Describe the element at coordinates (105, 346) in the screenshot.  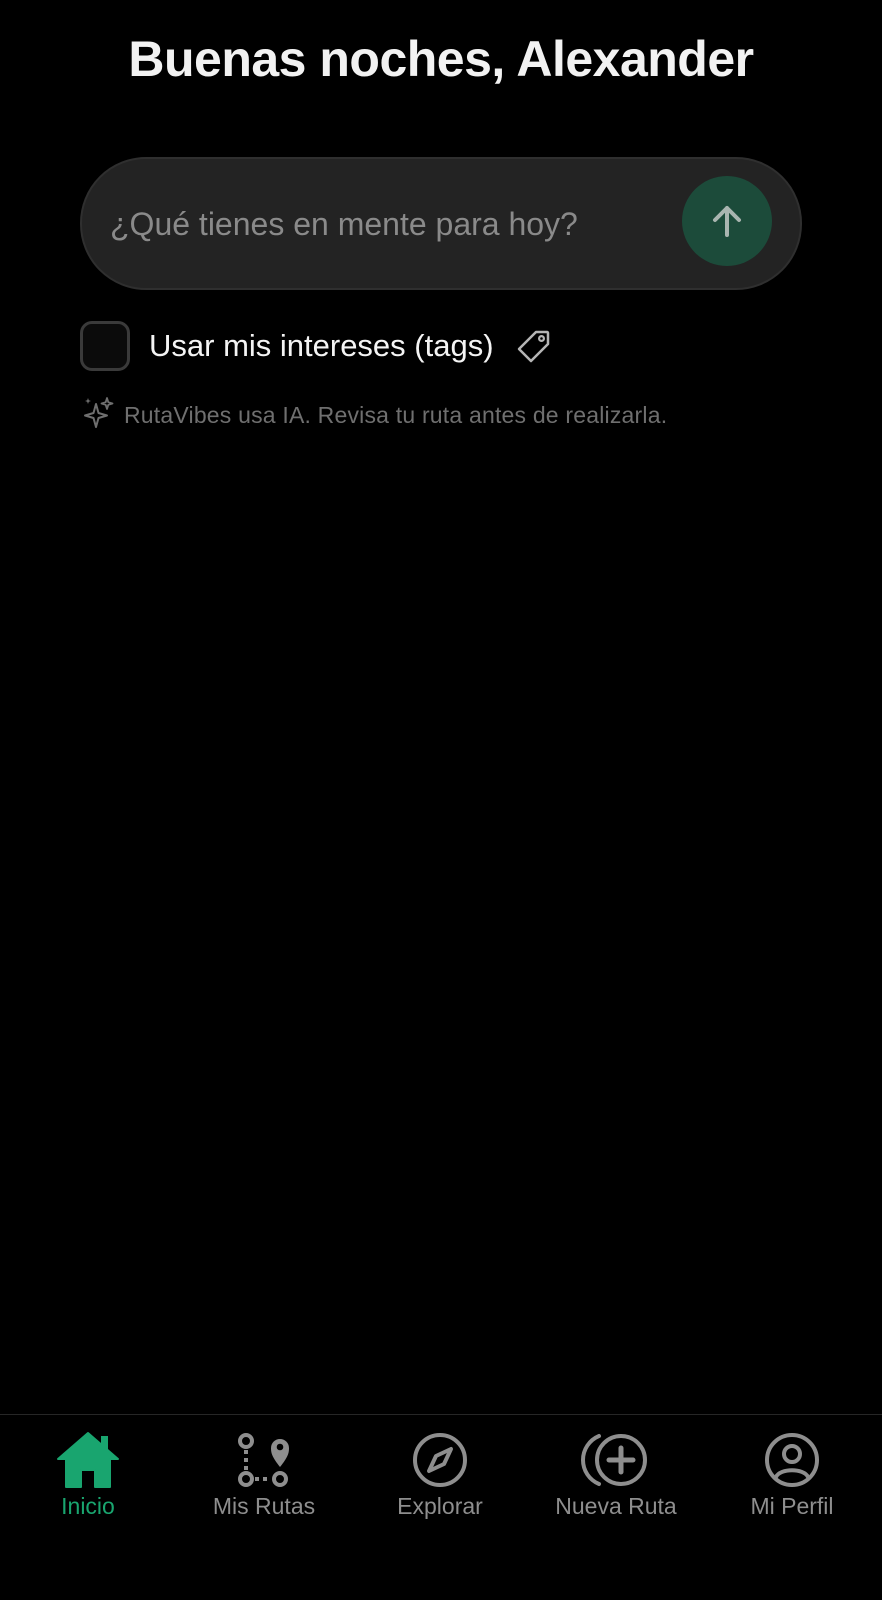
I see `interests-checkbox` at that location.